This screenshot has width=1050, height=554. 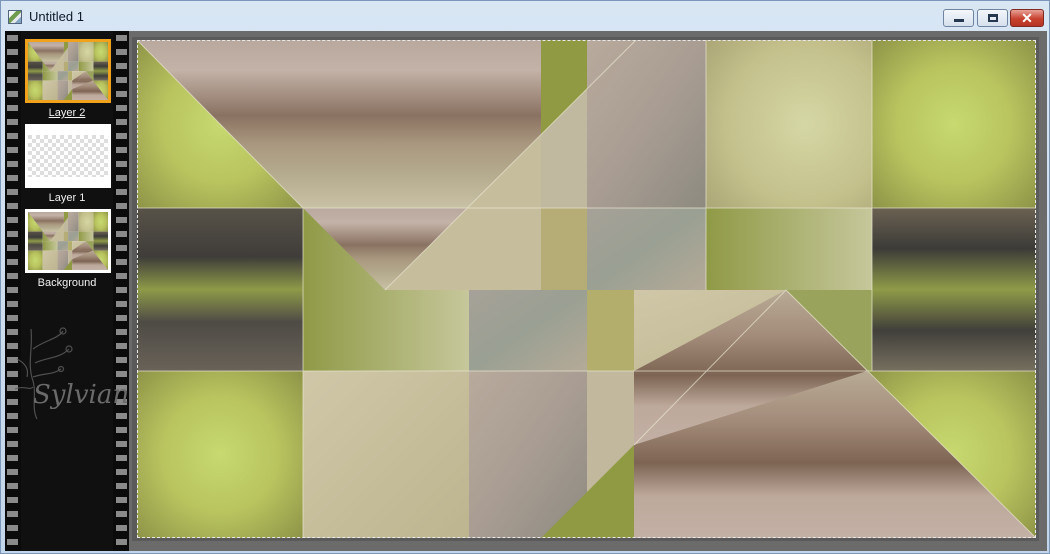 I want to click on layers-filmstrip: Layer 2 Layer 1 Background Sylvian, so click(x=67, y=291).